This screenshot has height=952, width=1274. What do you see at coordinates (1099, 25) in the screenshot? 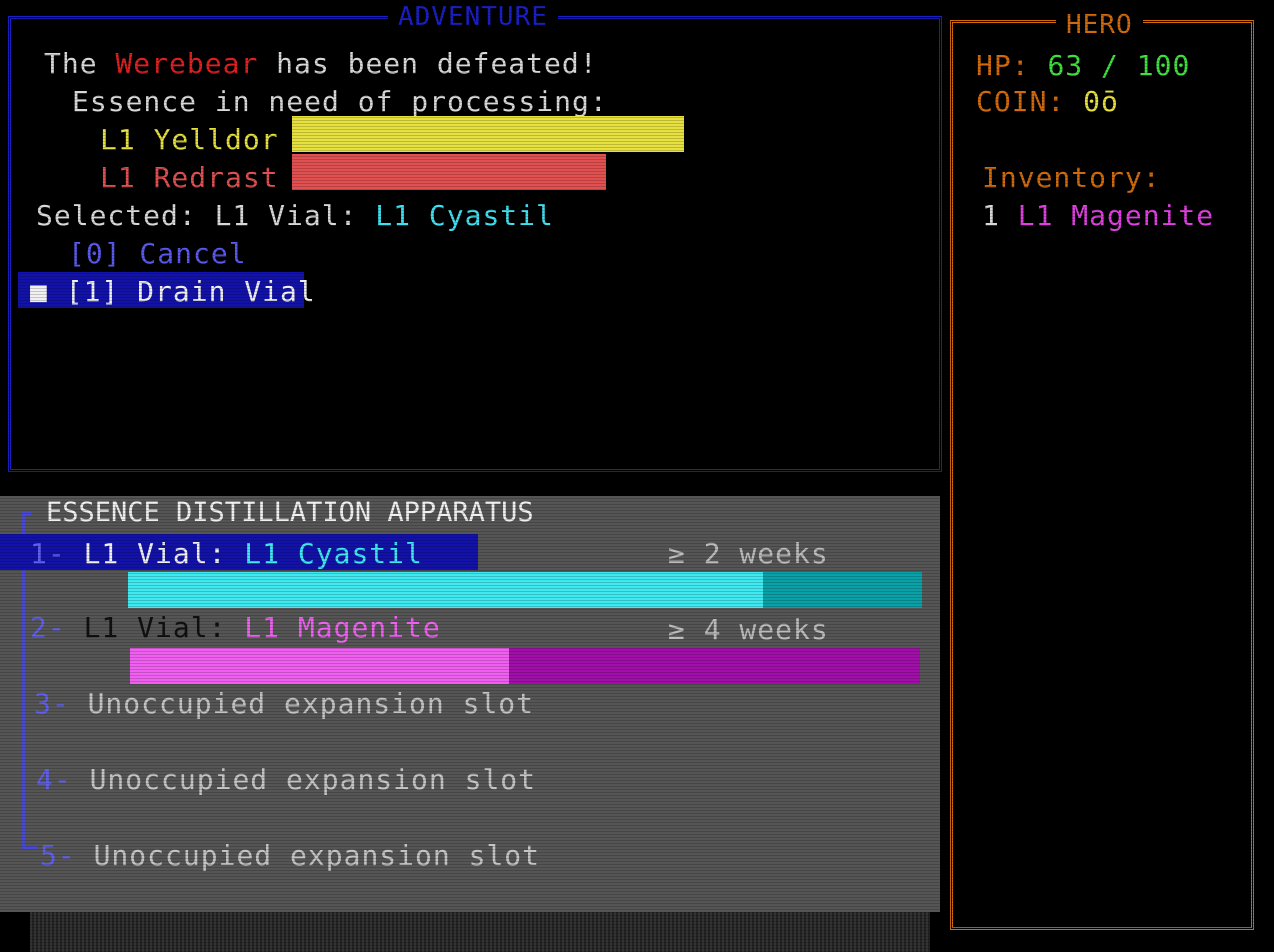
I see `hero-title: HERO` at bounding box center [1099, 25].